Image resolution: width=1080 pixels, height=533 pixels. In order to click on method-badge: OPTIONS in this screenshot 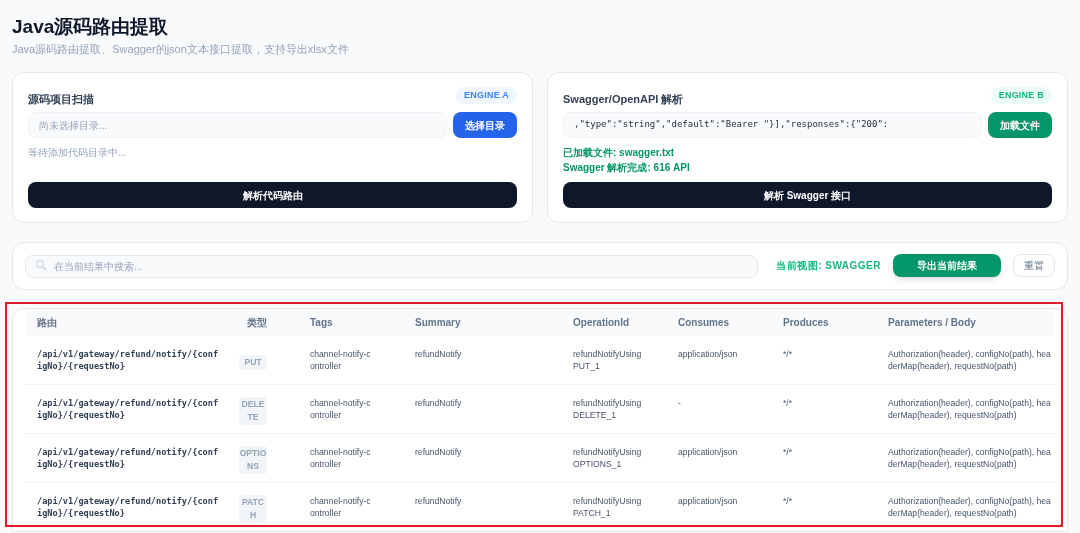, I will do `click(253, 459)`.